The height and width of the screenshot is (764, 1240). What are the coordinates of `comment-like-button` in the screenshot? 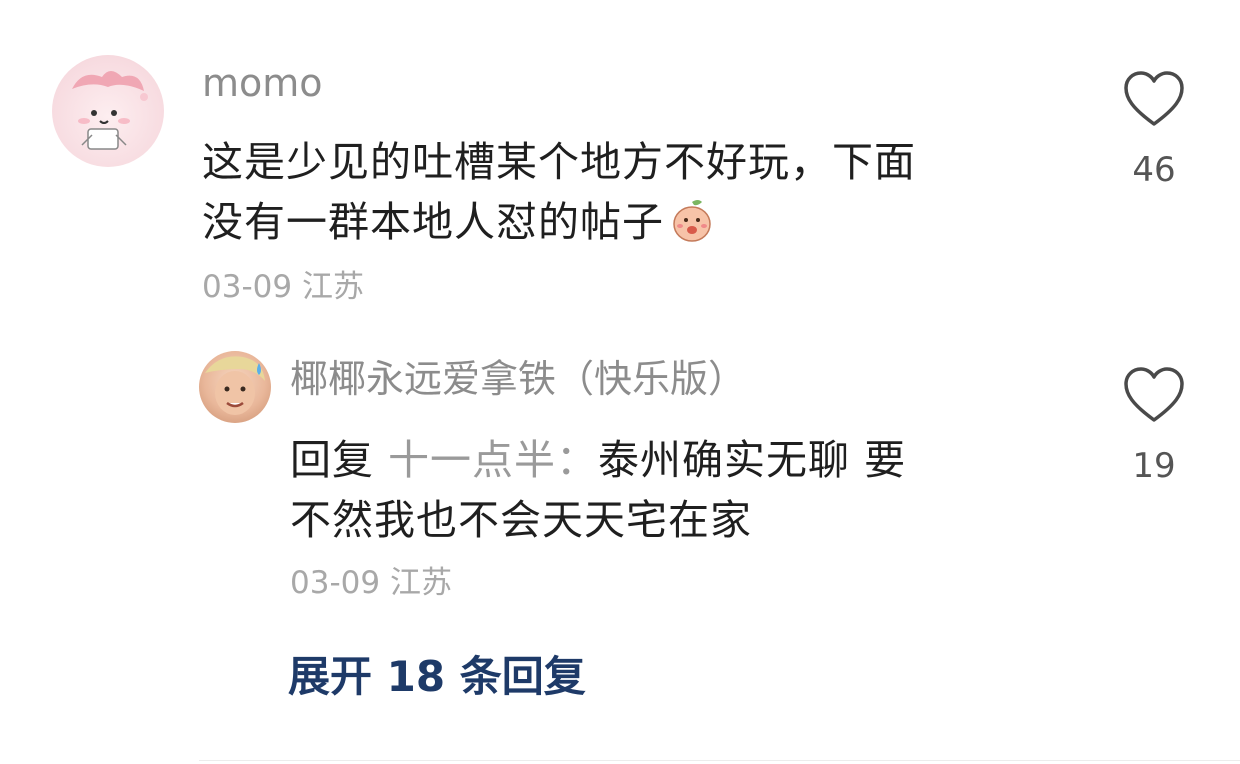 It's located at (1154, 100).